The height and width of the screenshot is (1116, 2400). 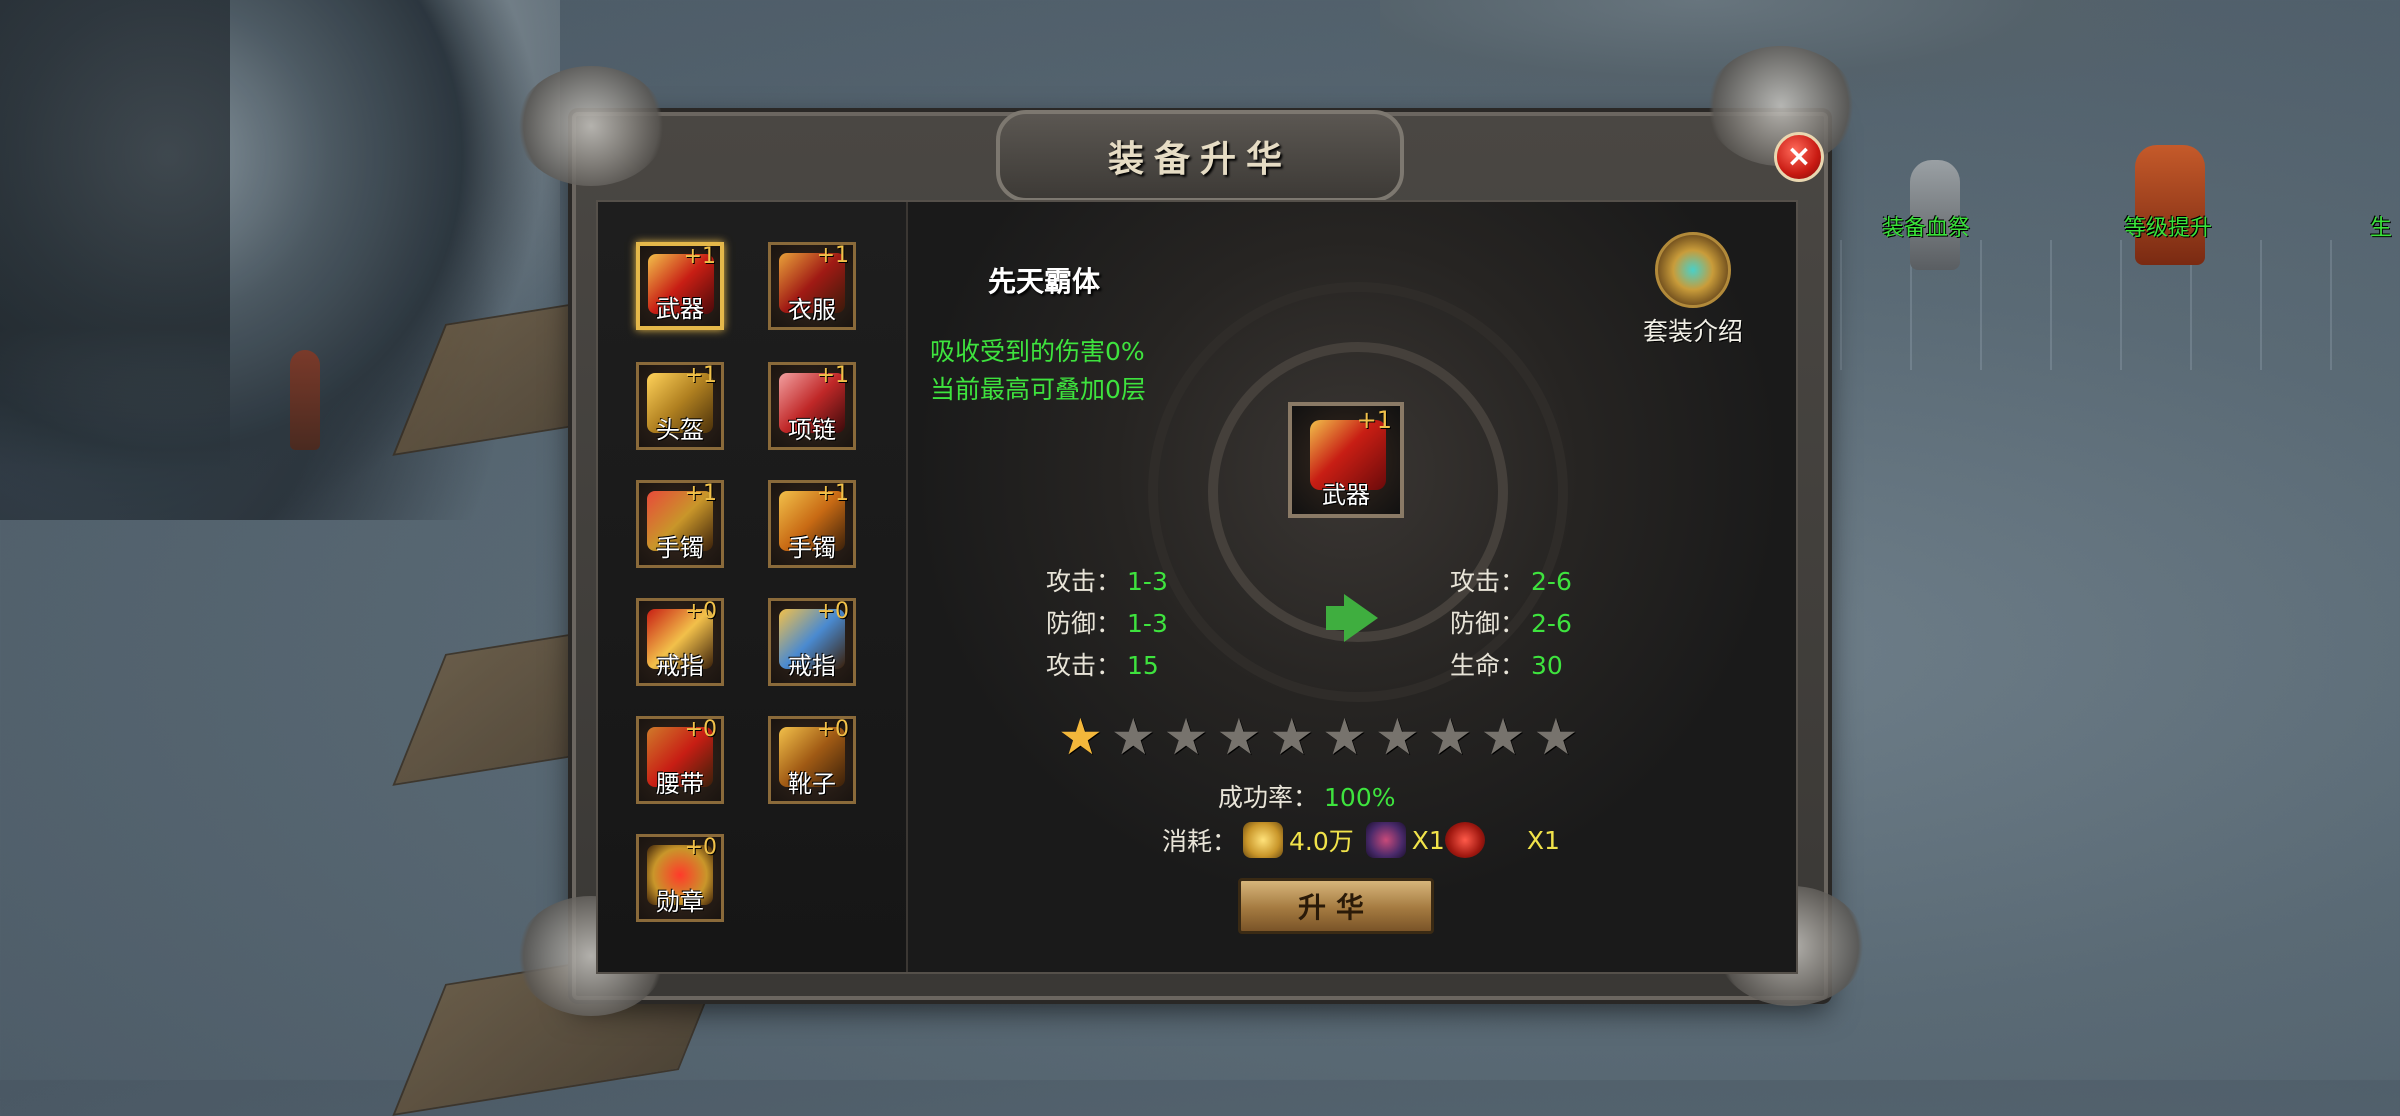 I want to click on stat-after-label: 防御：, so click(x=1488, y=623).